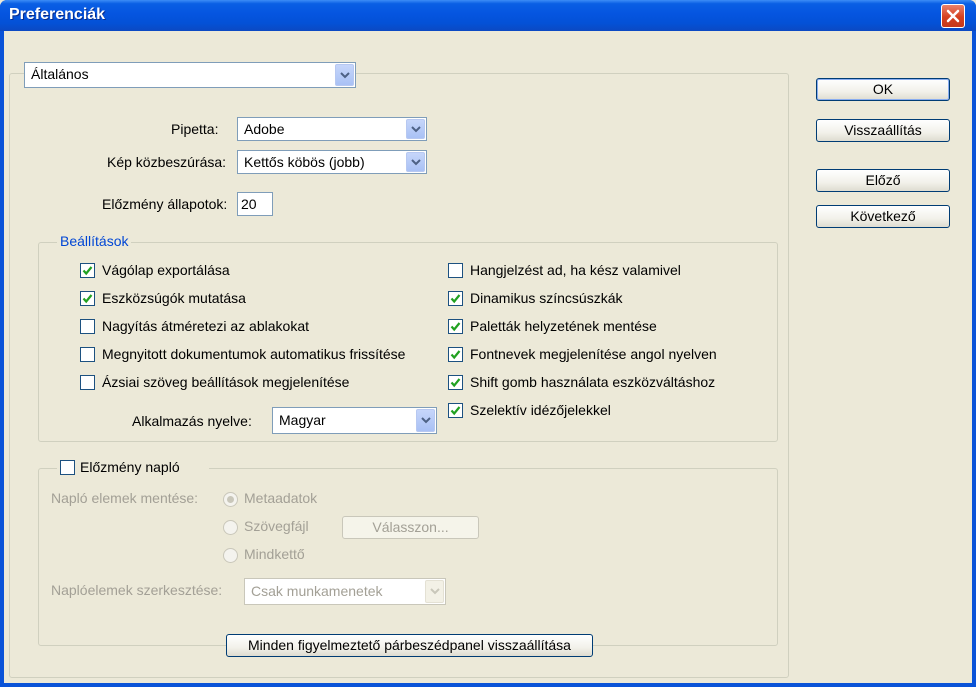 This screenshot has height=687, width=976. I want to click on checkbox-font-names-english-label: Fontnevek megjelenítése angol nyelven, so click(593, 354).